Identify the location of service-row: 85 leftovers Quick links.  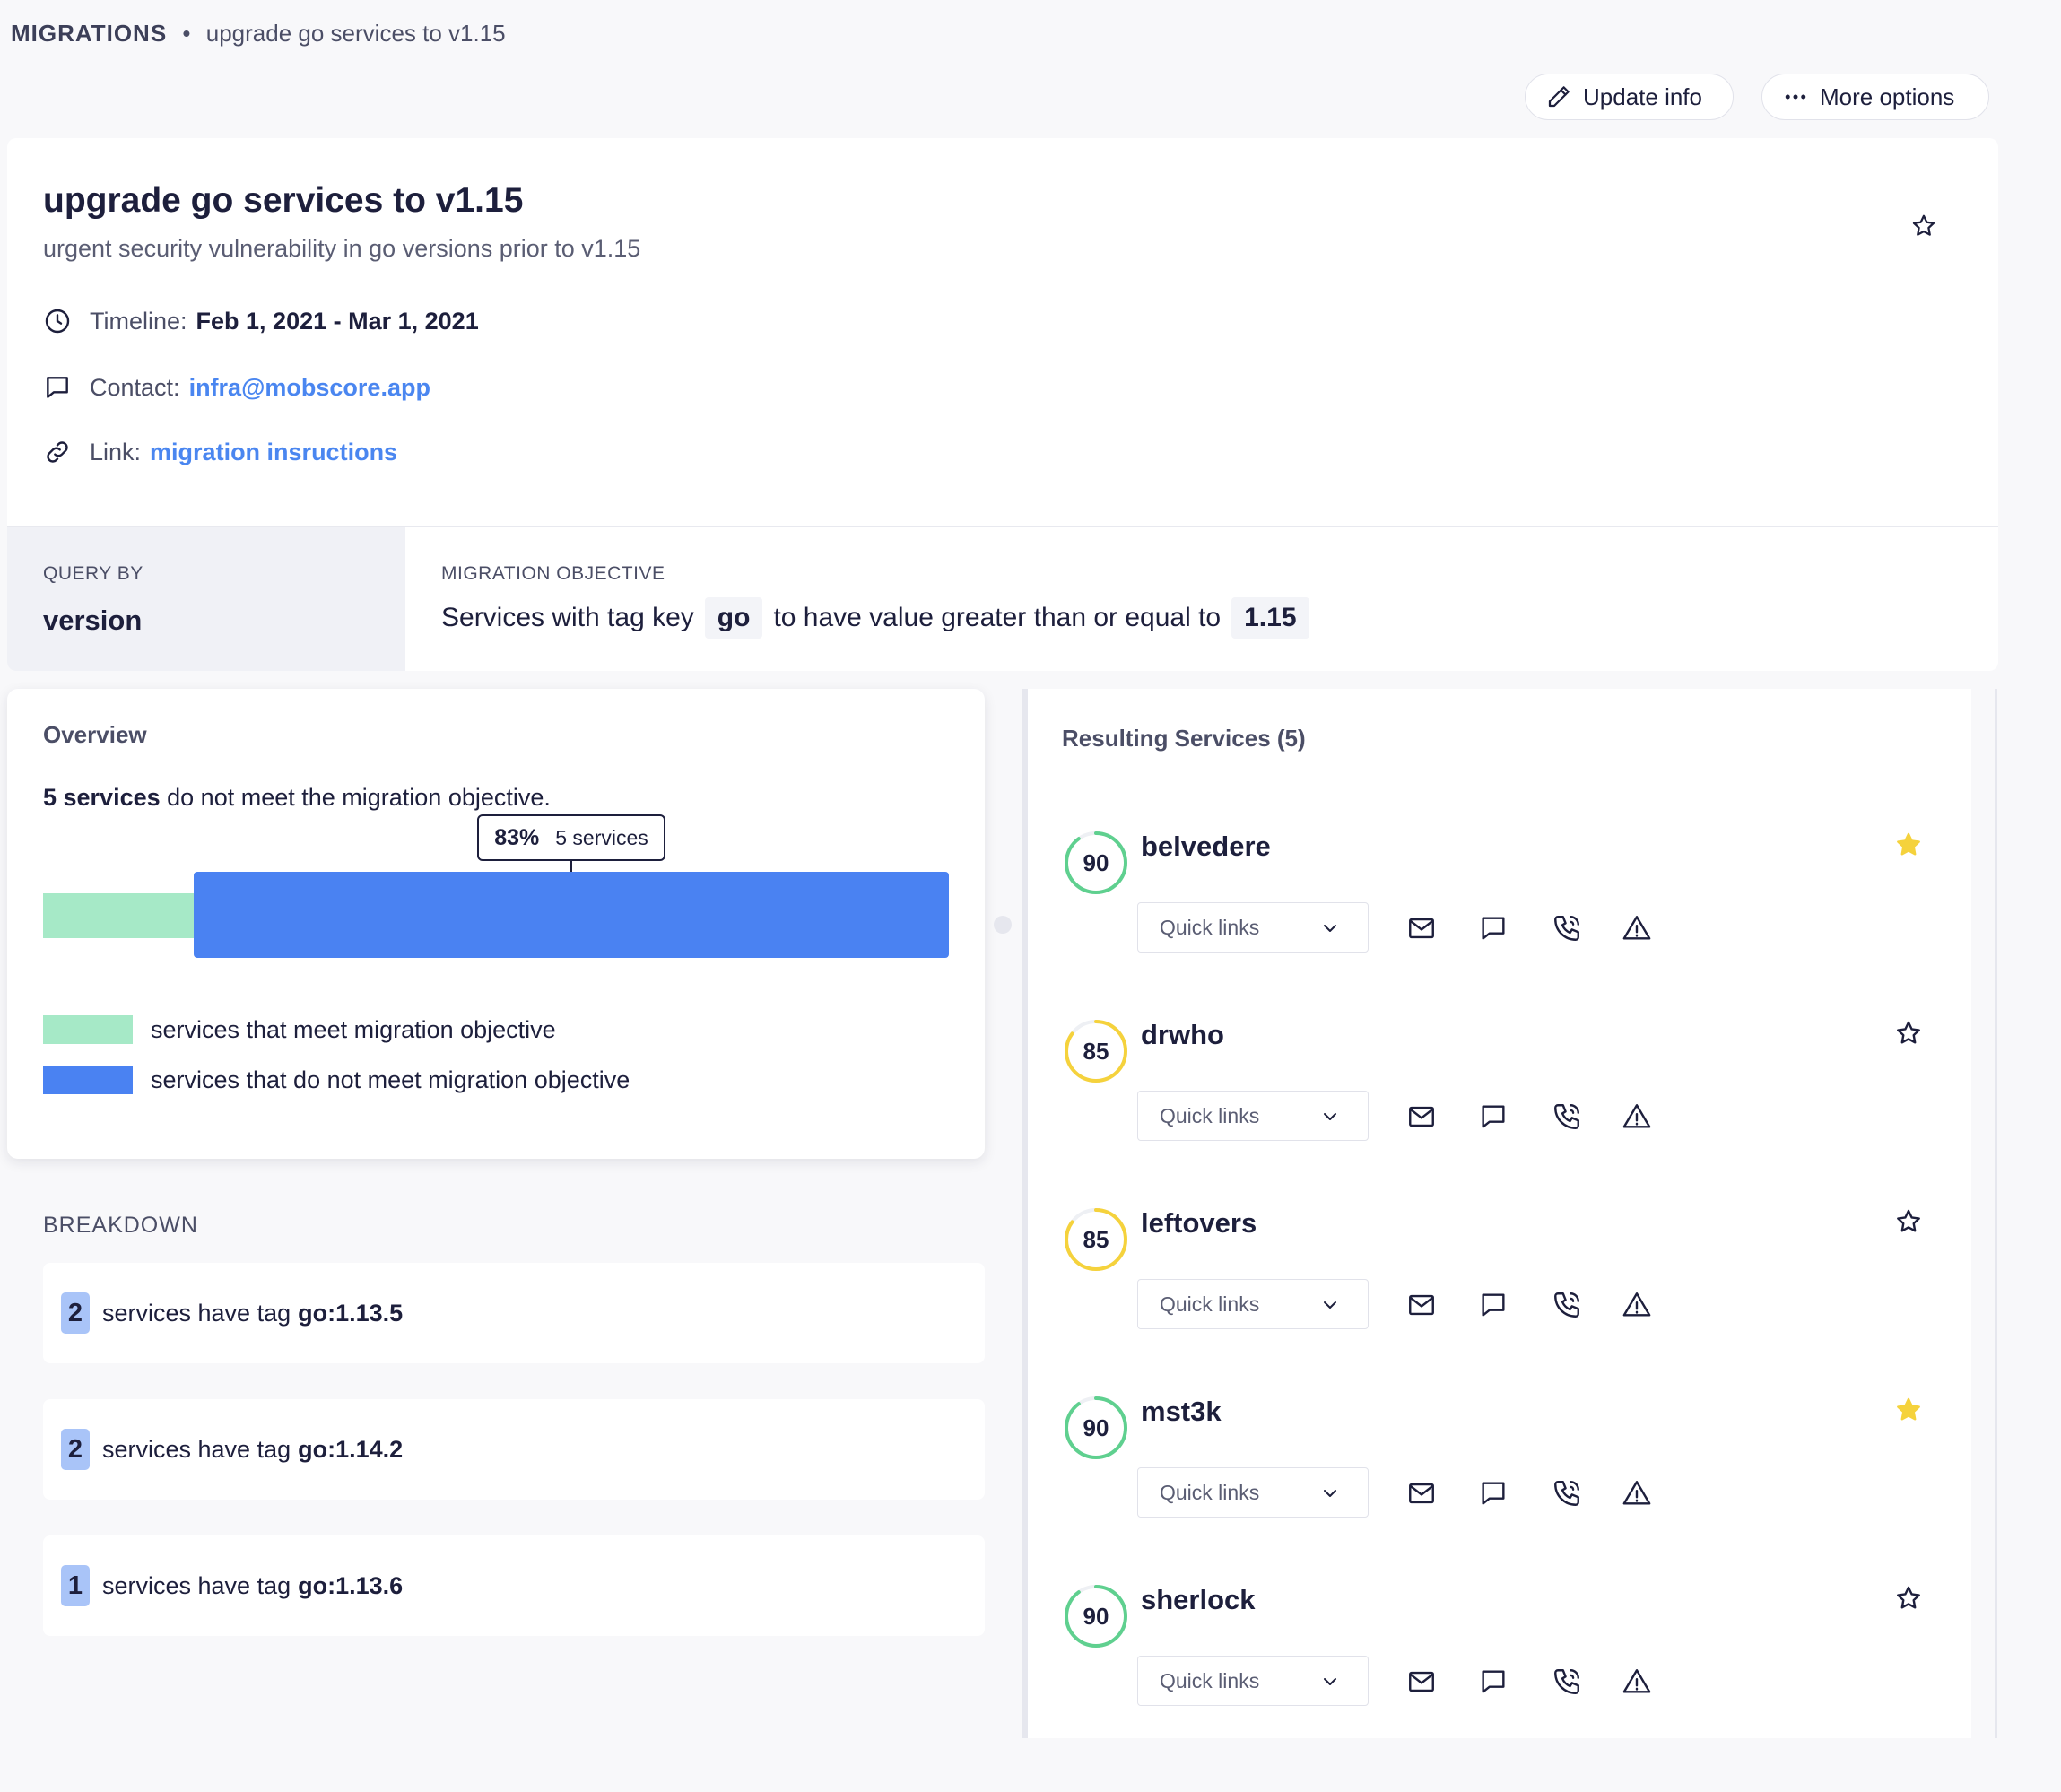
(1503, 1297).